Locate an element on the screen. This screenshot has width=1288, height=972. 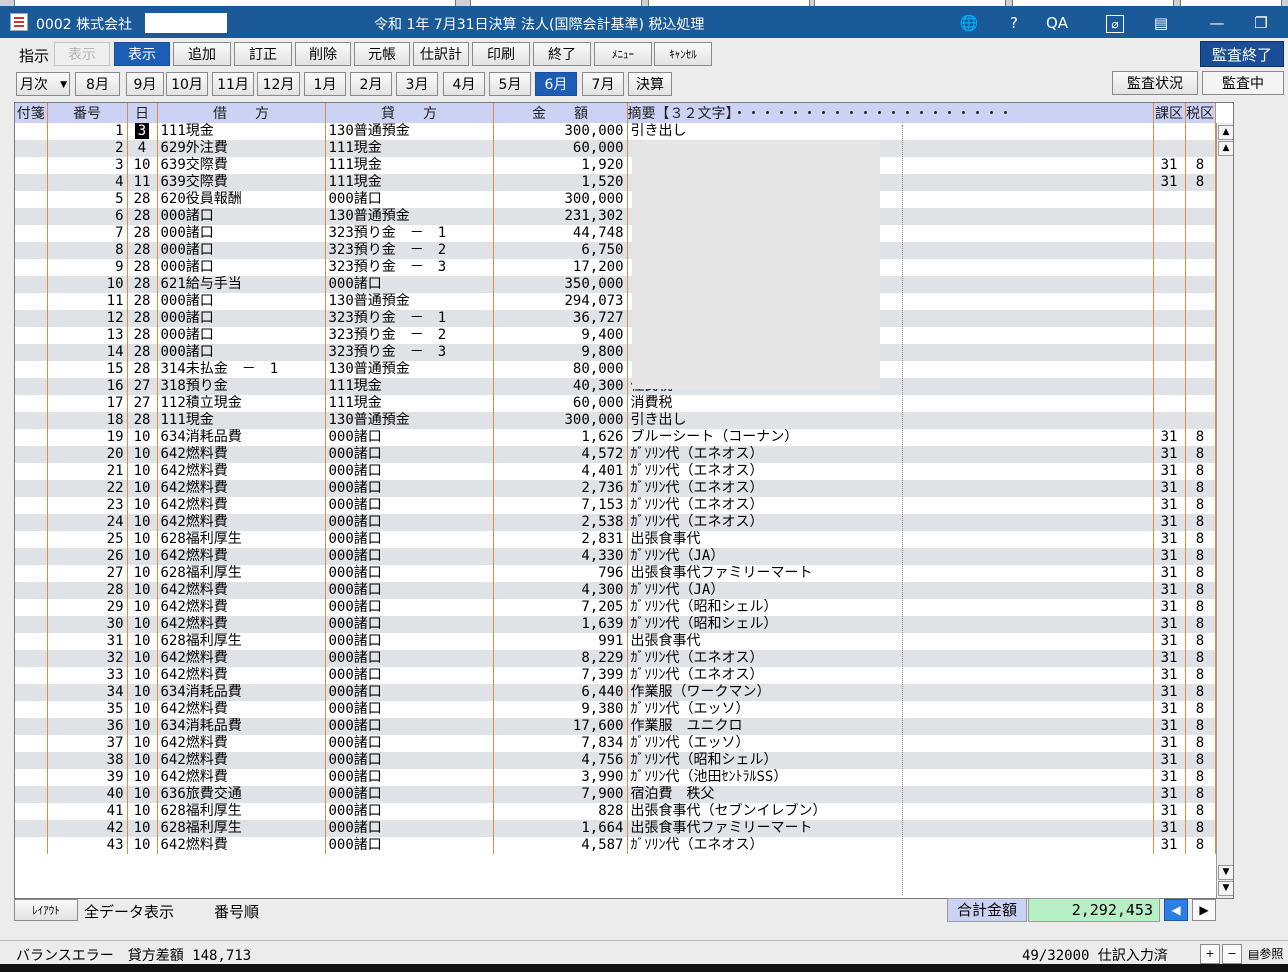
table-row: 31 10 628福利厚生 000諸口 991 出張食事代 31 8 is located at coordinates (615, 641).